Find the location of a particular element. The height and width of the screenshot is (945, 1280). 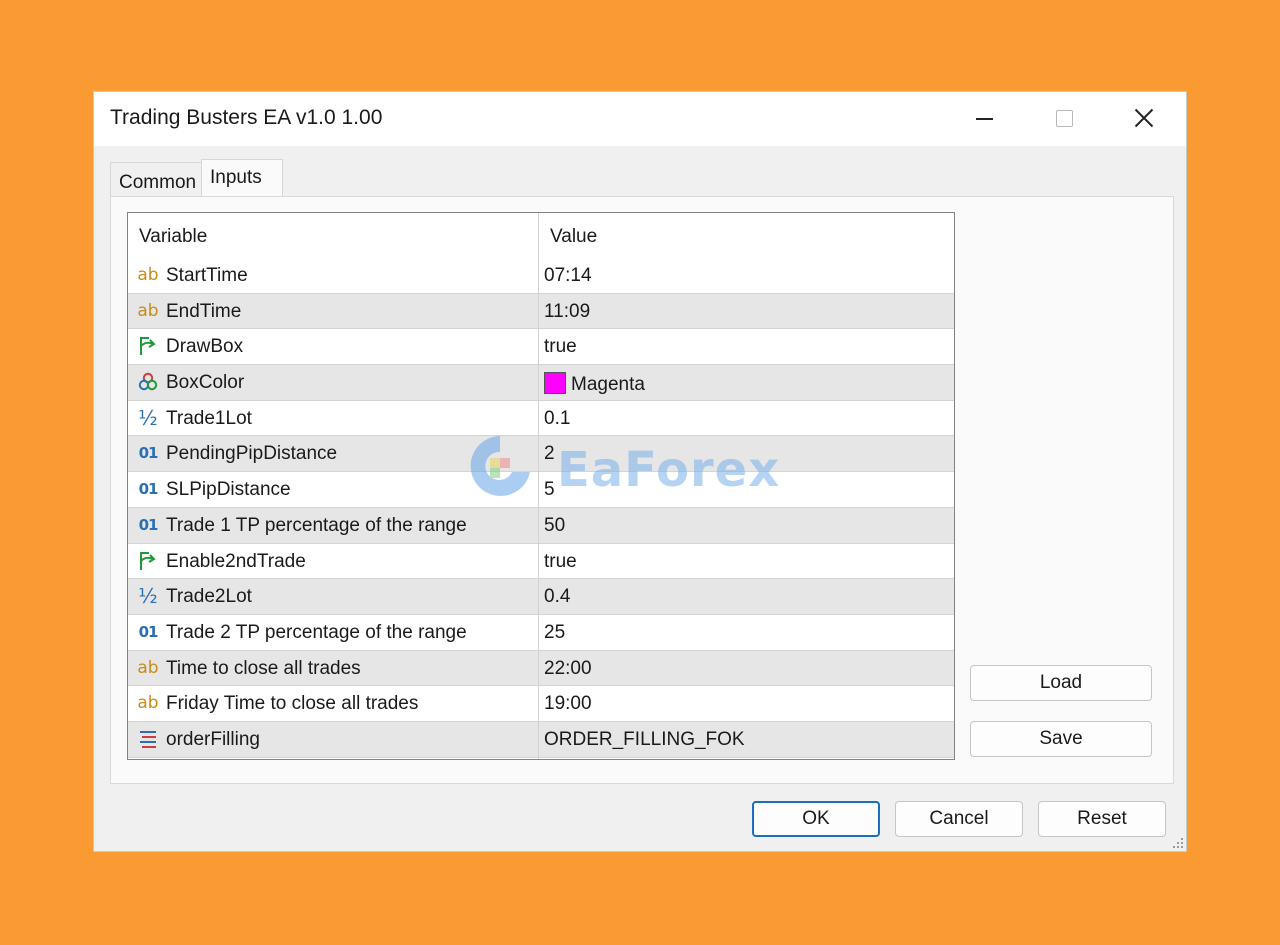

variable-value: 07:14 is located at coordinates (568, 276).